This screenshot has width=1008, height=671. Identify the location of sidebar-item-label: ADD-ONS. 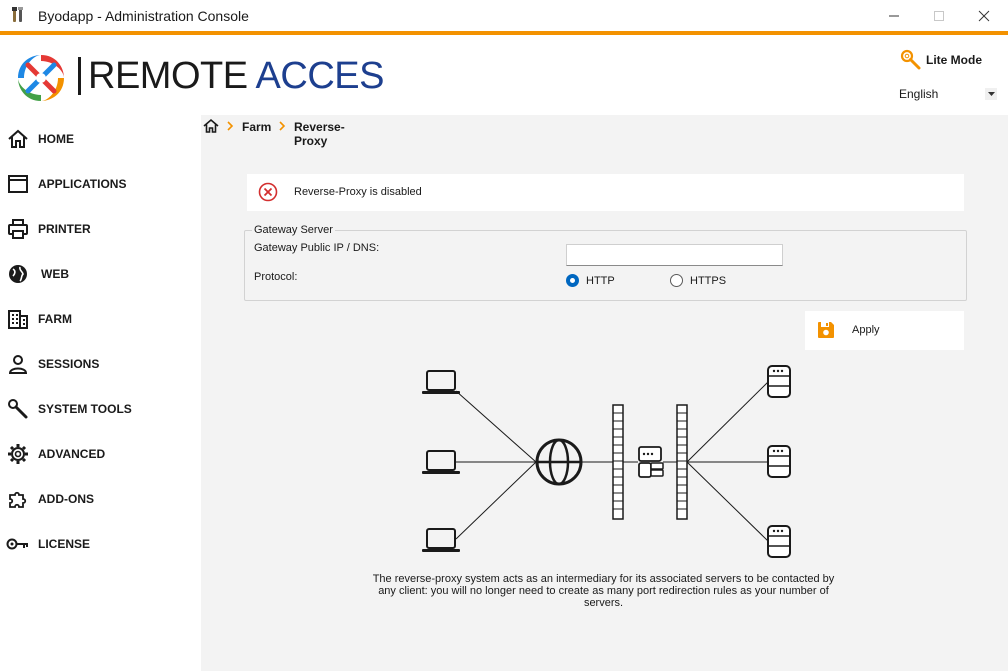
(66, 498).